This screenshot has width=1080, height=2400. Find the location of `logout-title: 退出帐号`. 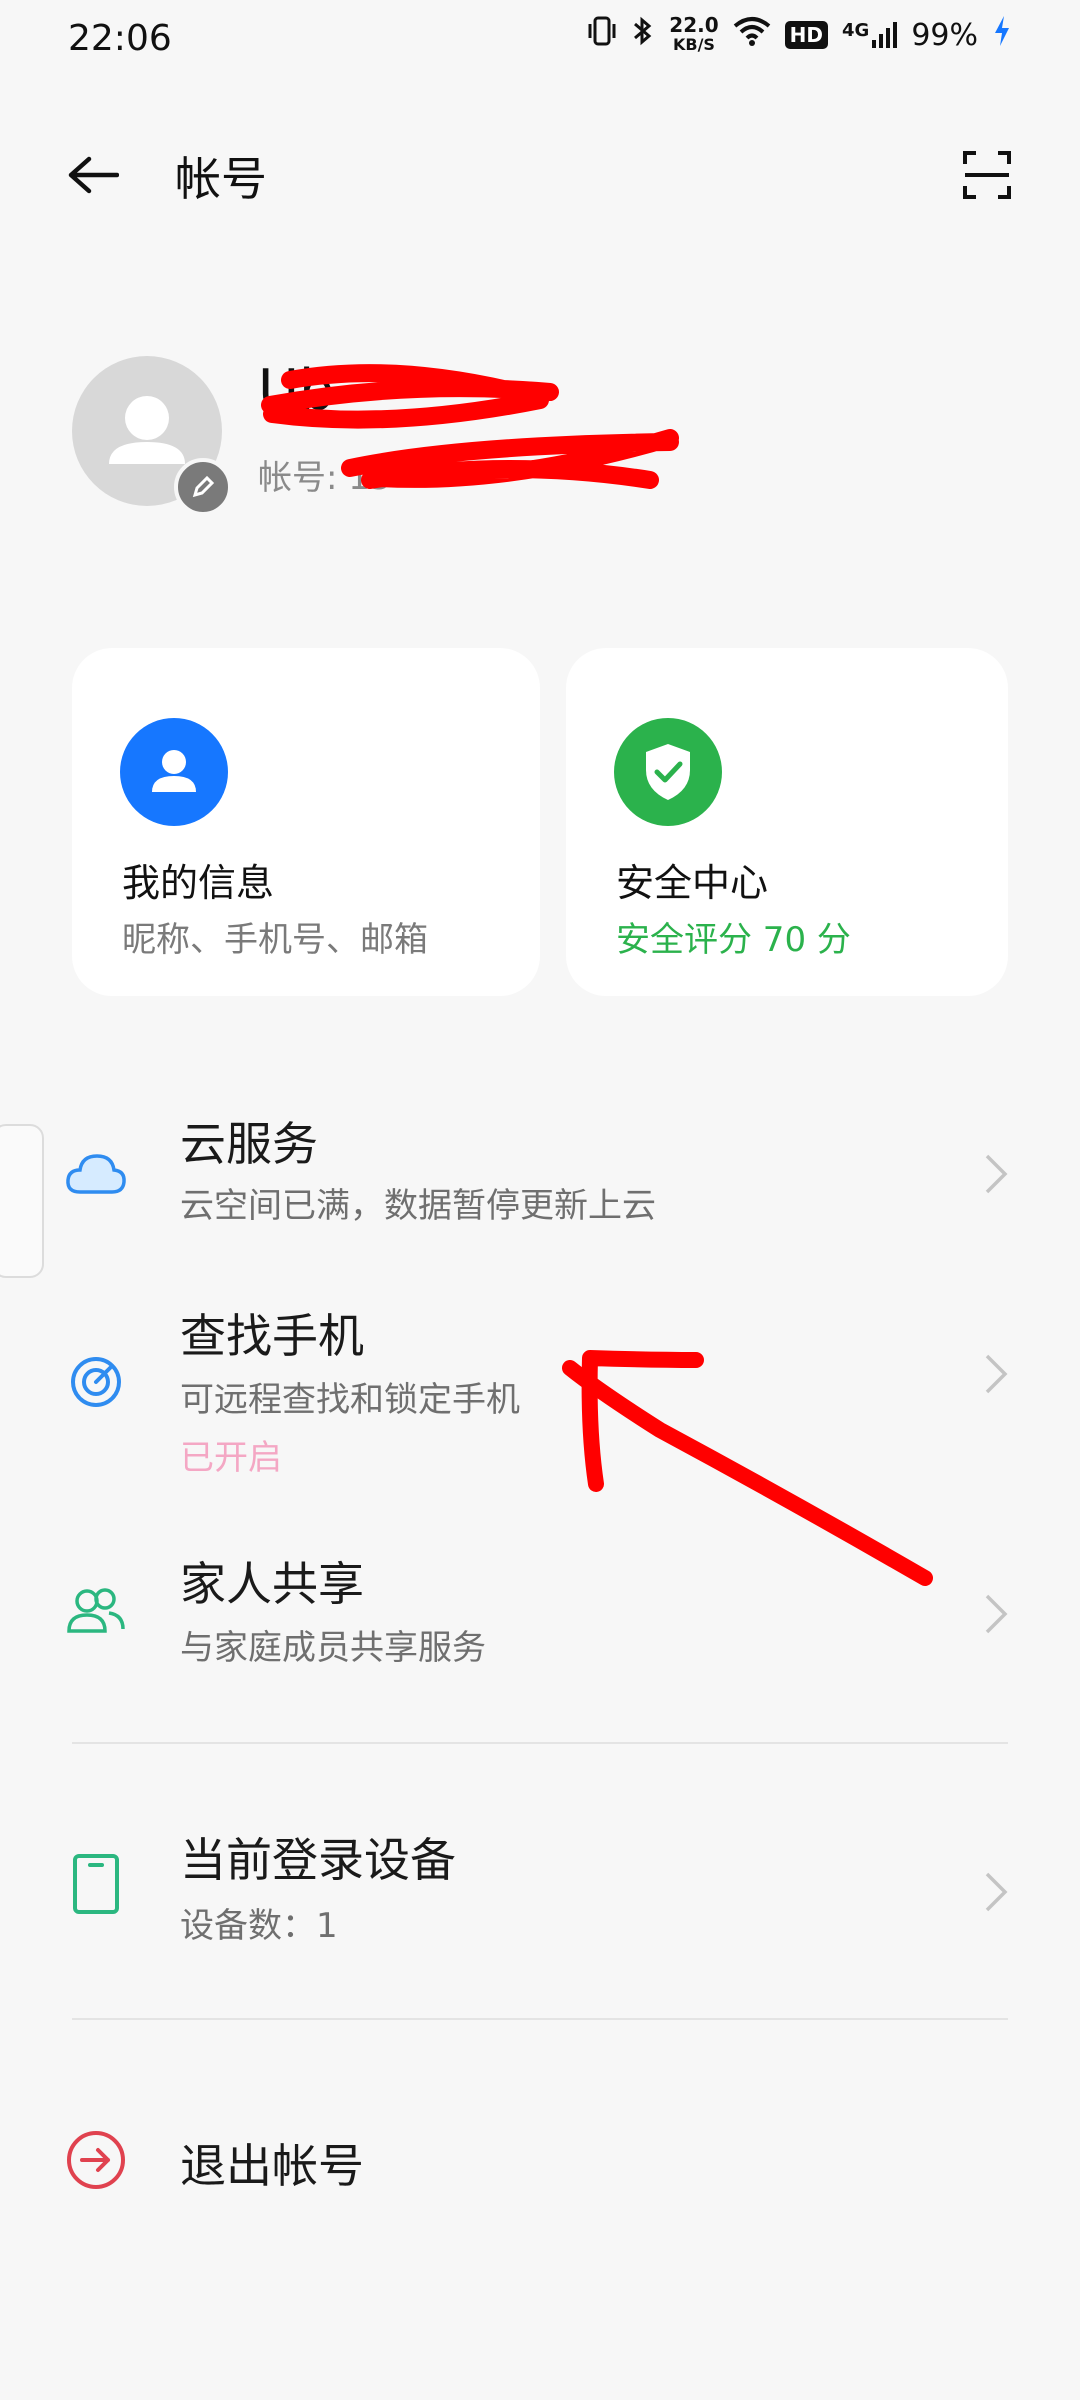

logout-title: 退出帐号 is located at coordinates (272, 2166).